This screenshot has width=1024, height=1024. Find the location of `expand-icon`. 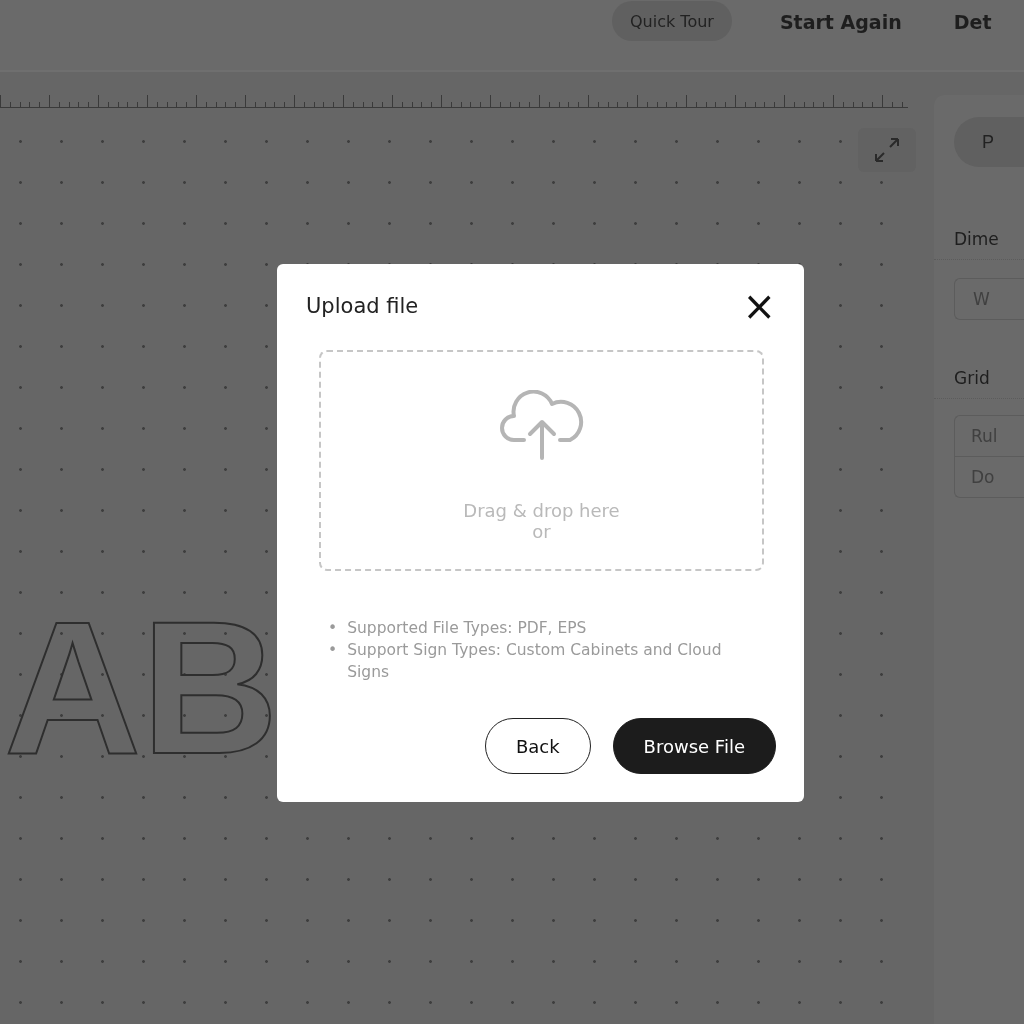

expand-icon is located at coordinates (887, 150).